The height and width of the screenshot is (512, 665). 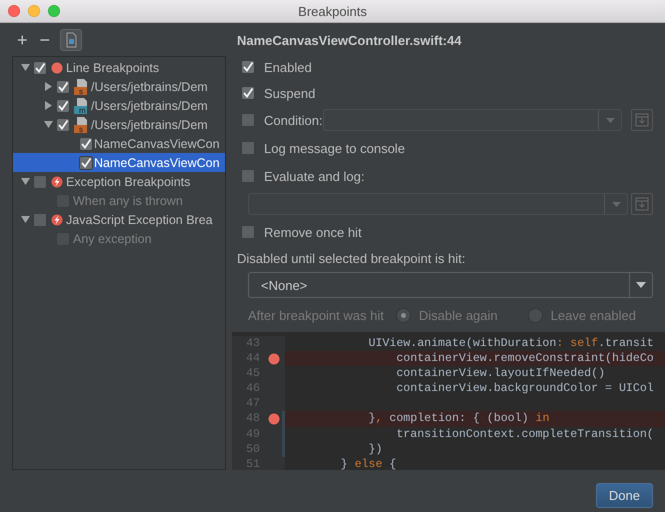 I want to click on code-line: transitionContext.completeTransition(, so click(x=525, y=434).